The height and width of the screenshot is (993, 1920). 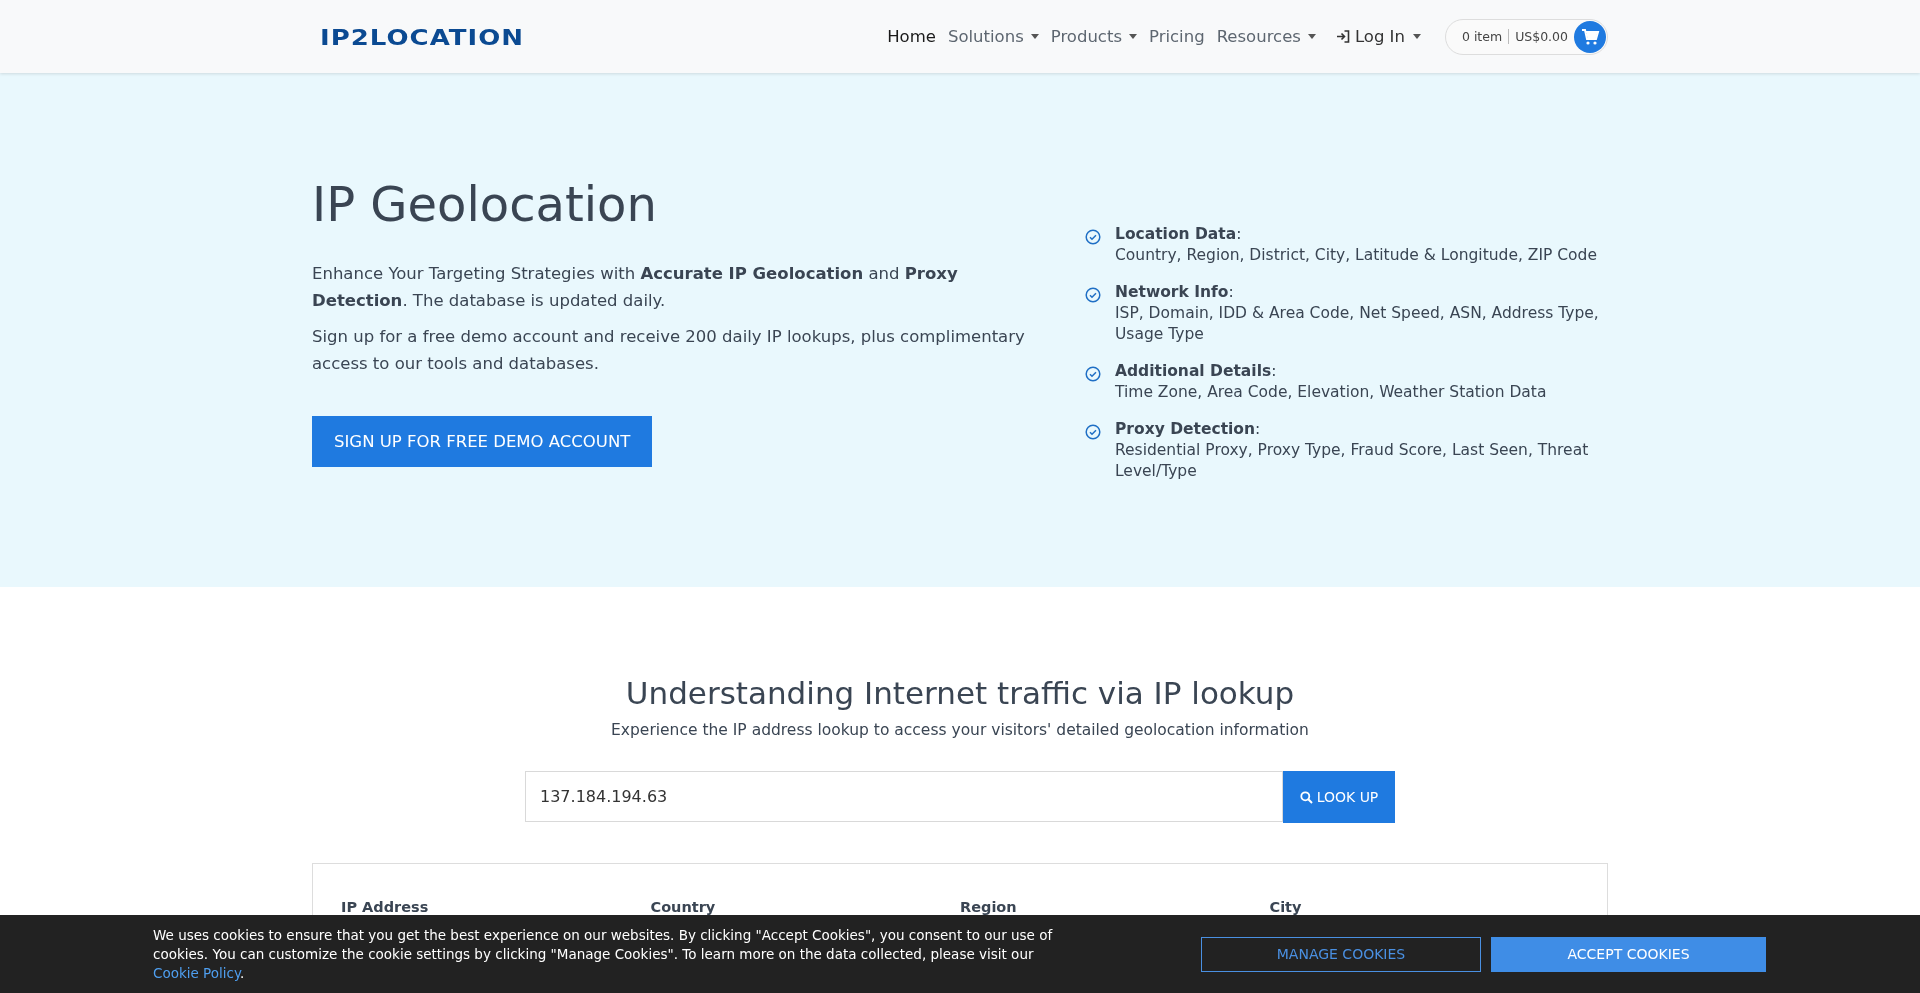 What do you see at coordinates (1196, 371) in the screenshot?
I see `feature-title: Additional Details:` at bounding box center [1196, 371].